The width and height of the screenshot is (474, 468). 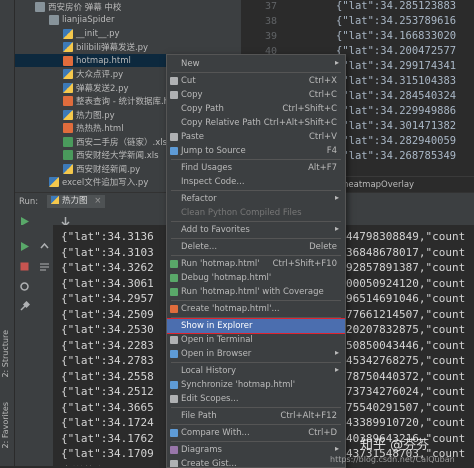 What do you see at coordinates (65, 219) in the screenshot?
I see `scroll-end-icon` at bounding box center [65, 219].